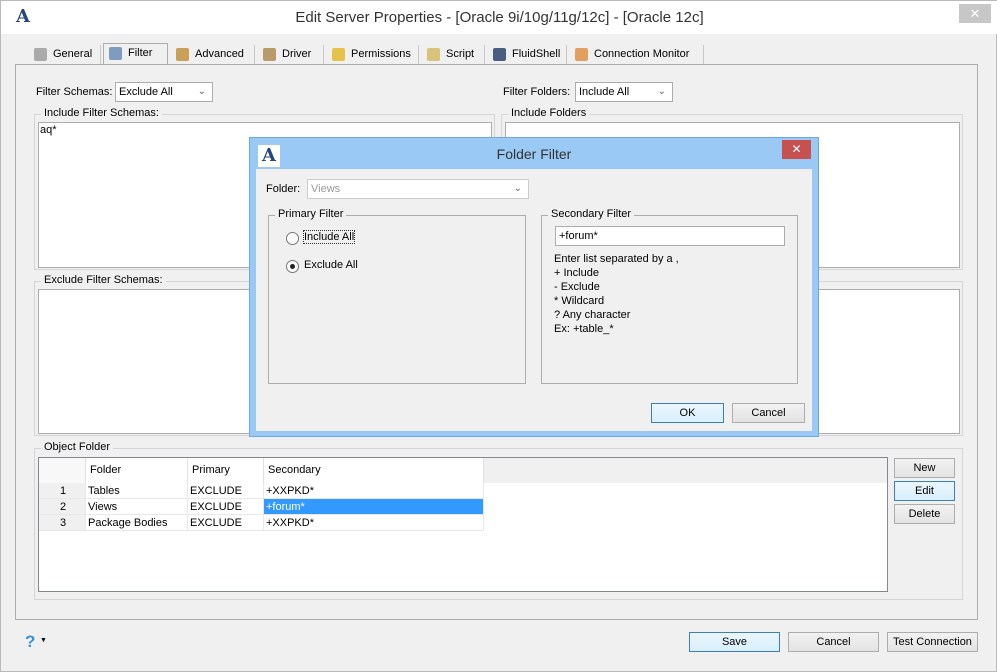 This screenshot has height=672, width=997. I want to click on tab-general: General, so click(65, 55).